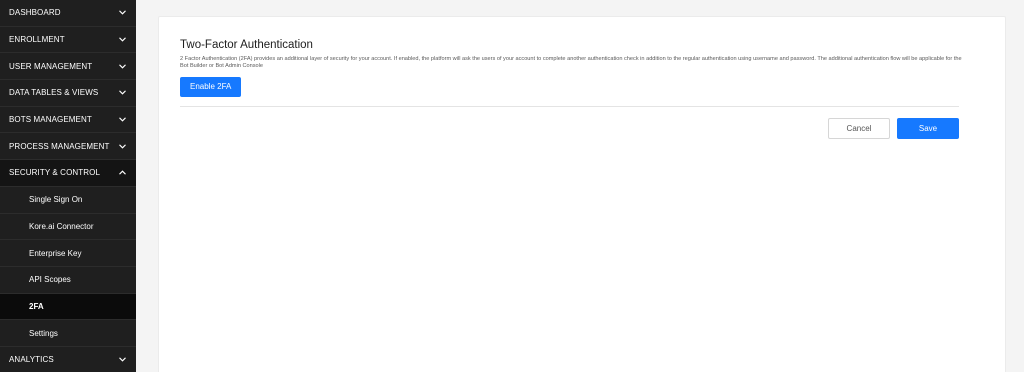  What do you see at coordinates (55, 253) in the screenshot?
I see `sidebar-subitem-label: Enterprise Key` at bounding box center [55, 253].